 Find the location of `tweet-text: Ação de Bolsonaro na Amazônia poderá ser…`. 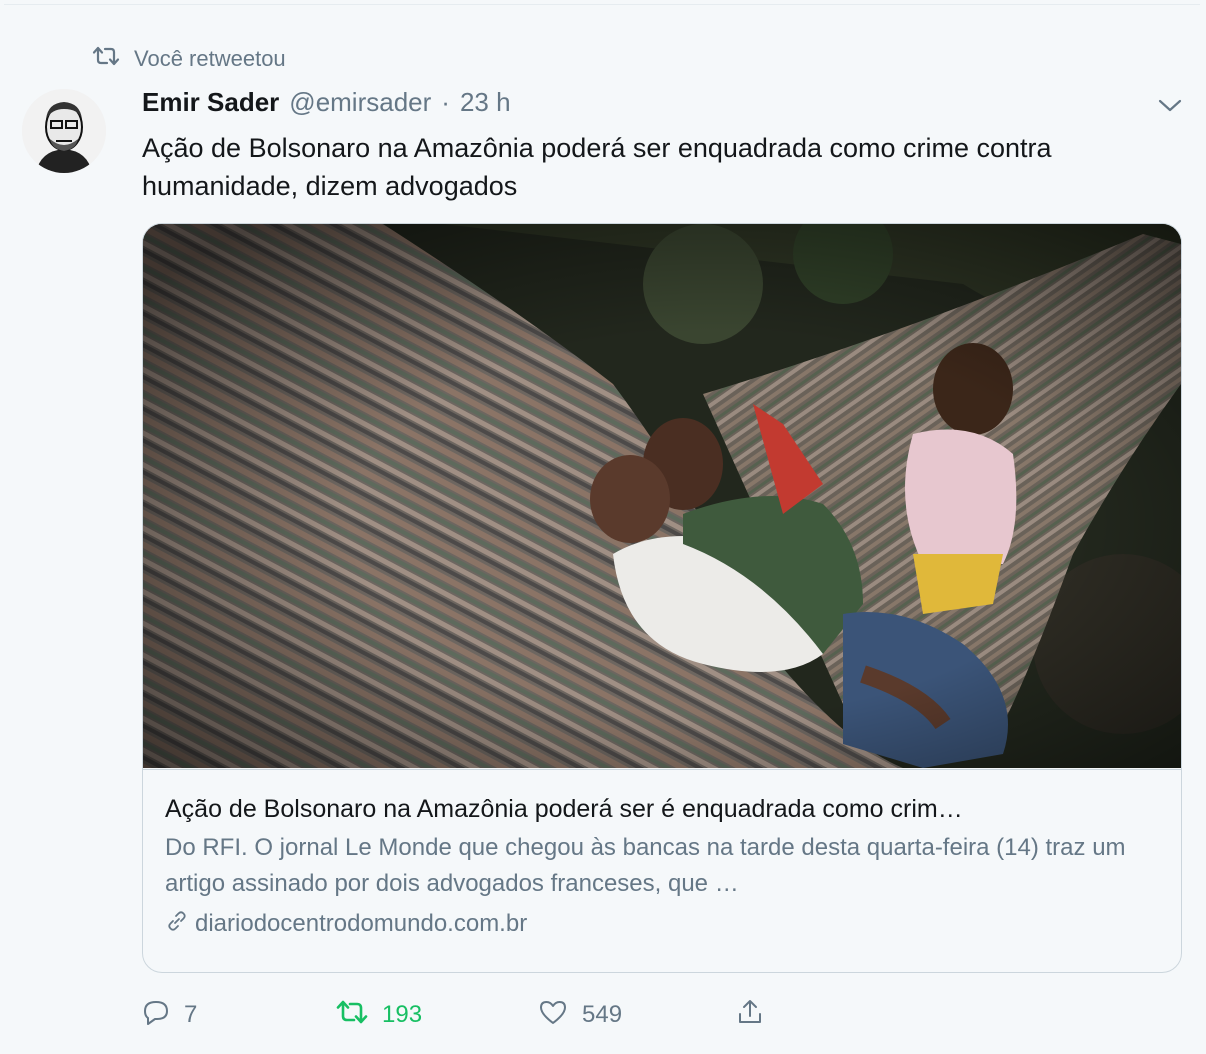

tweet-text: Ação de Bolsonaro na Amazônia poderá ser… is located at coordinates (597, 167).